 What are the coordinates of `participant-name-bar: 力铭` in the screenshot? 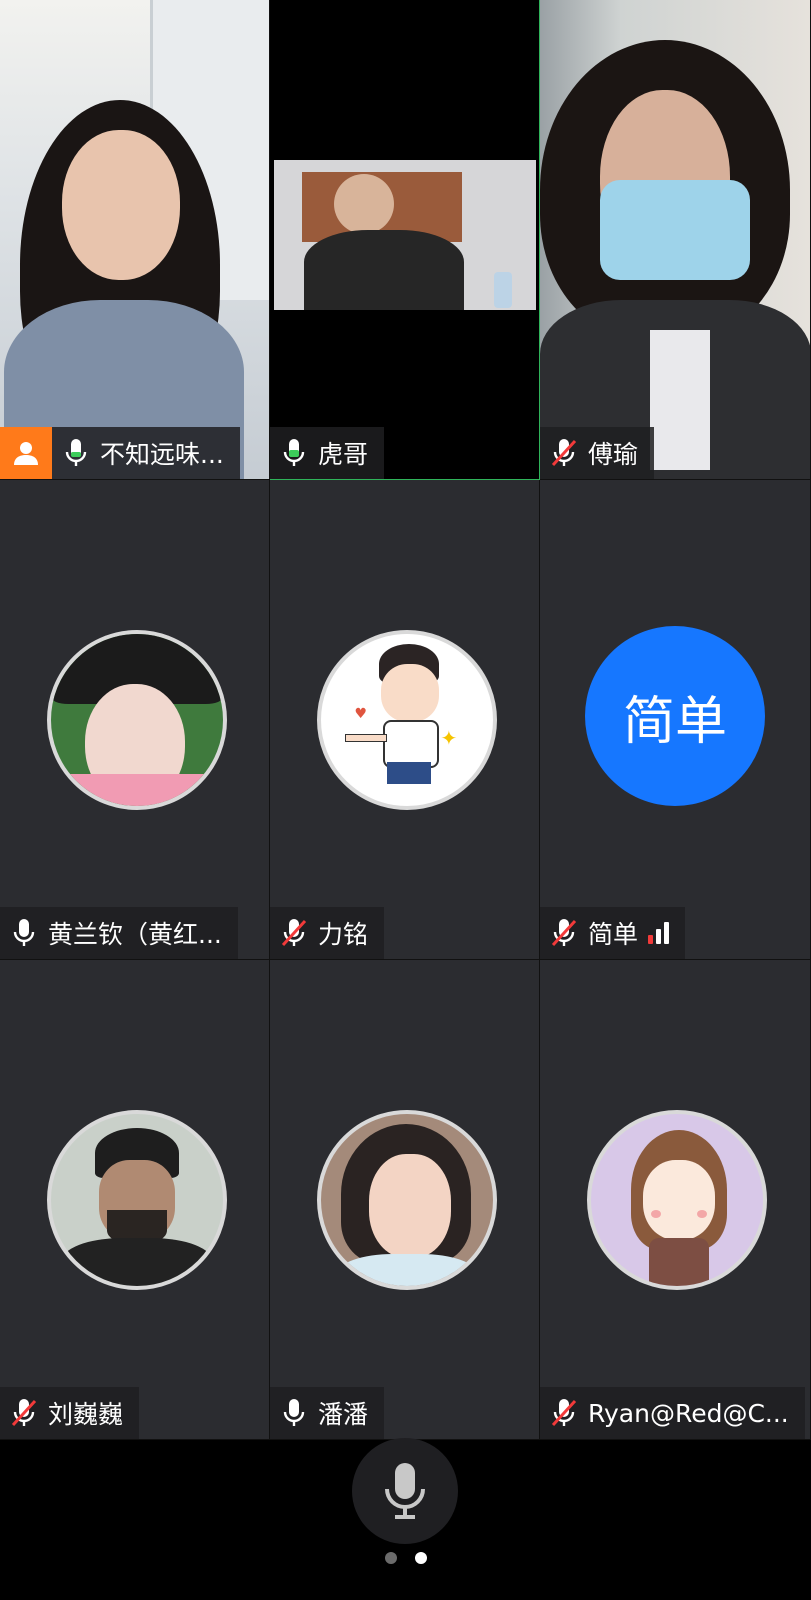 It's located at (327, 933).